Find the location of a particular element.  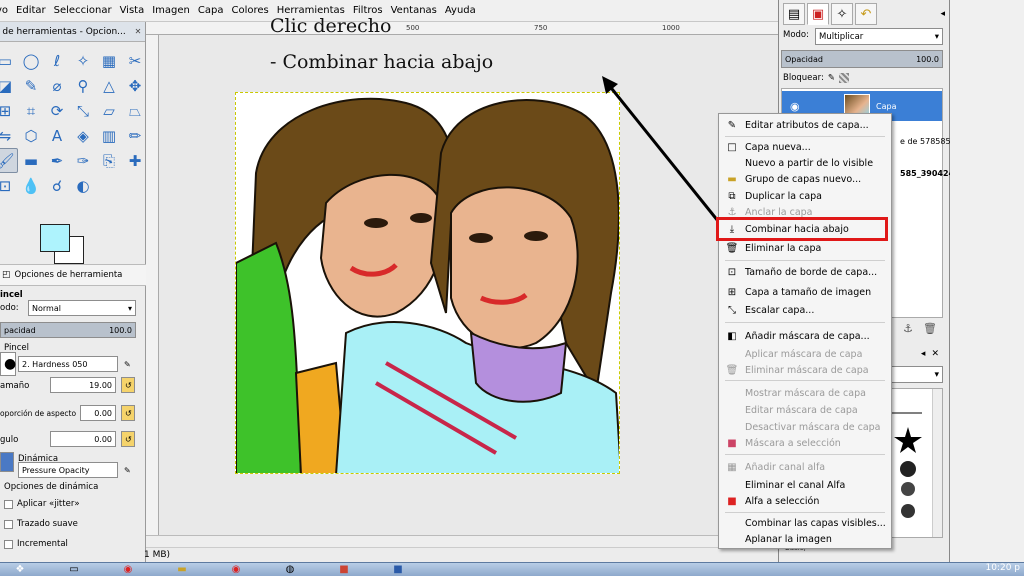

mode-select: Normal ▾ is located at coordinates (82, 308).